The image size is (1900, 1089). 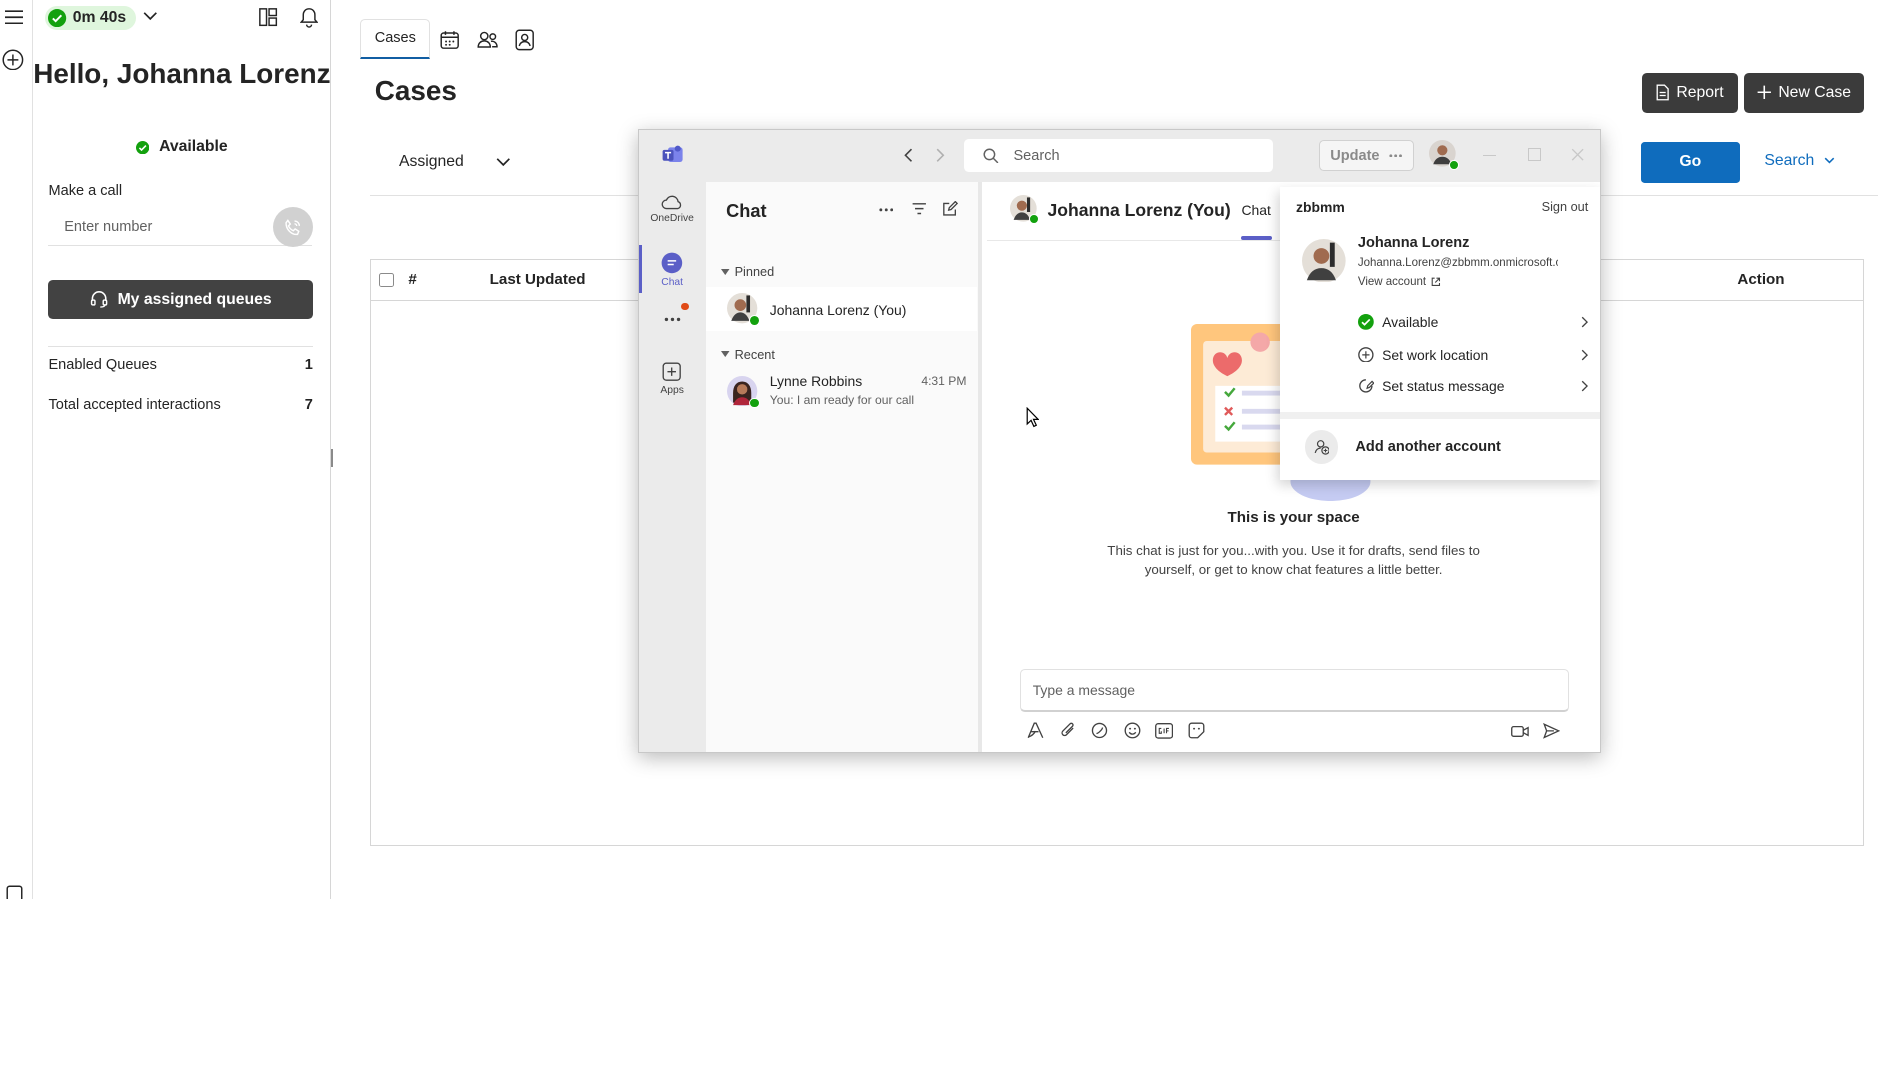 What do you see at coordinates (842, 399) in the screenshot?
I see `chat-preview: You: I am ready for our call` at bounding box center [842, 399].